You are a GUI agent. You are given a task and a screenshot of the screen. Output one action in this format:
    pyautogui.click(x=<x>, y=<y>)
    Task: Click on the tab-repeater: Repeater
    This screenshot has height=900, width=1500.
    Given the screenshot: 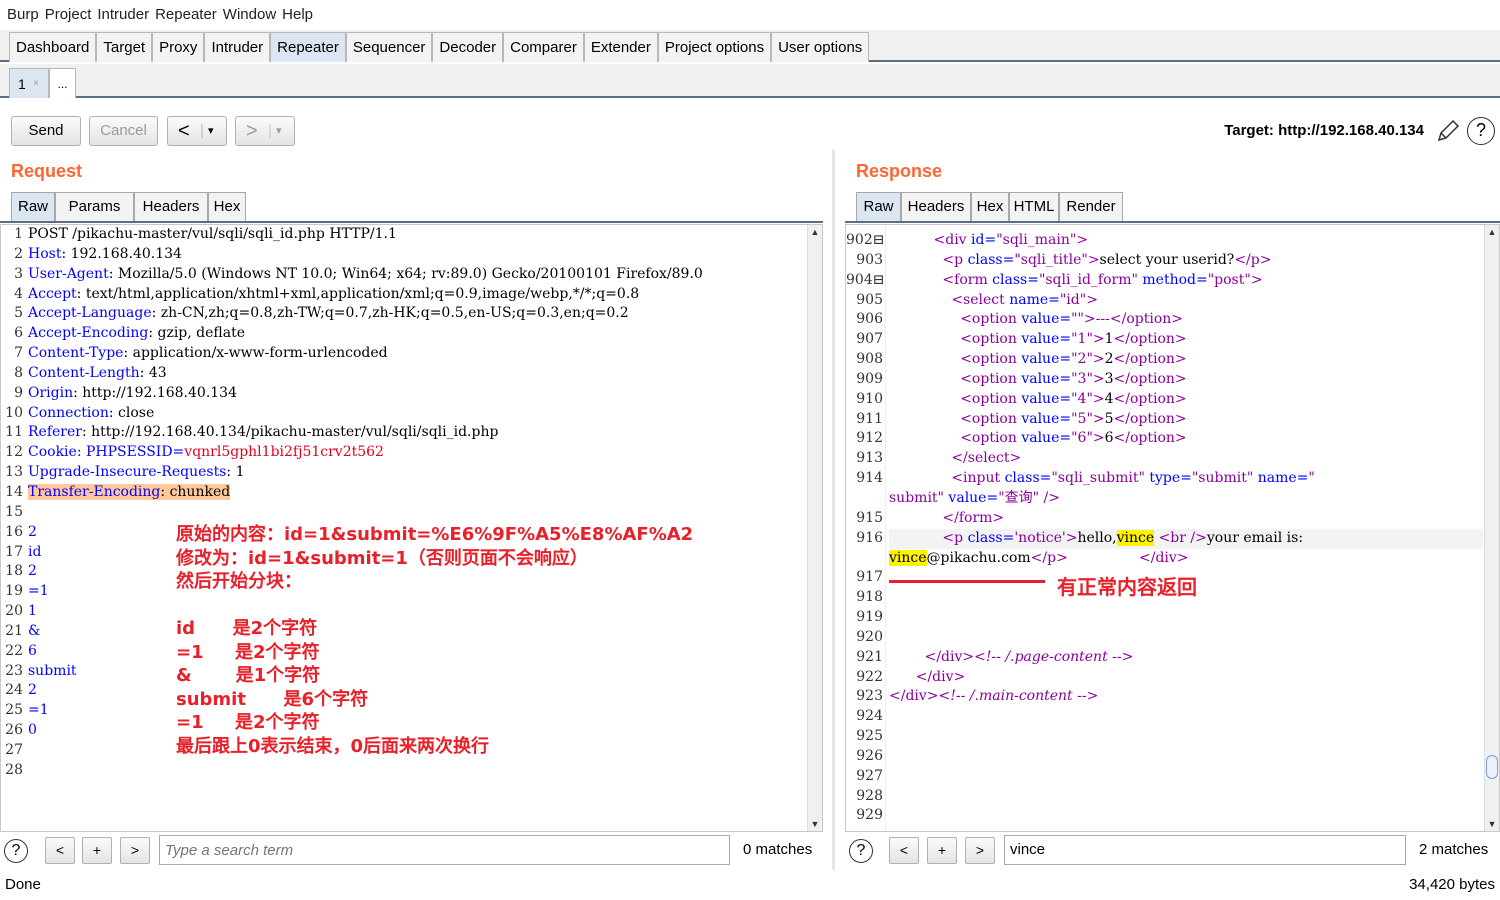 What is the action you would take?
    pyautogui.click(x=308, y=47)
    